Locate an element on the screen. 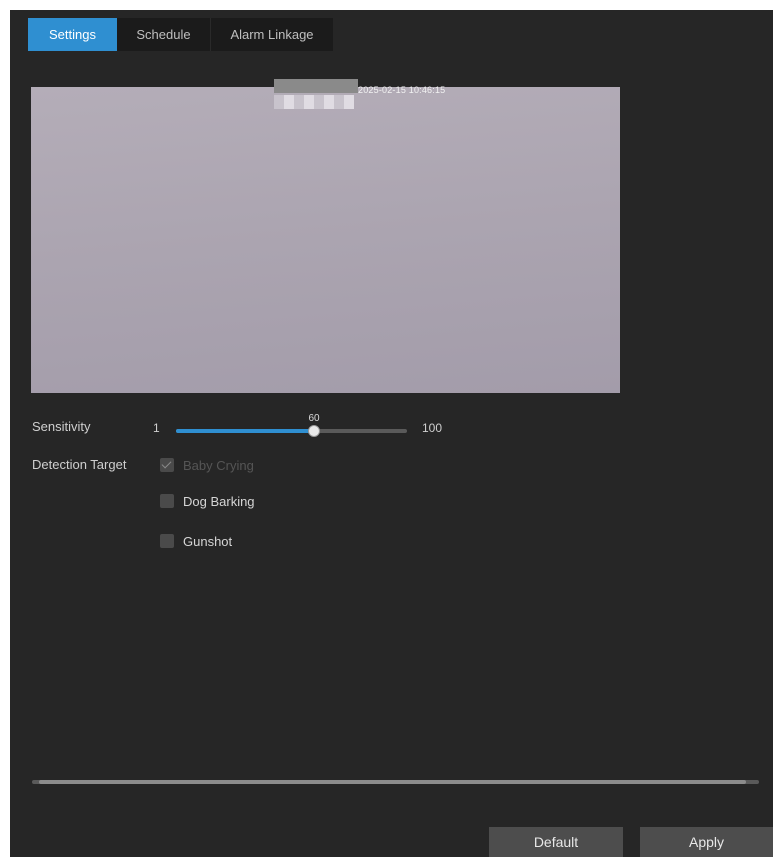 This screenshot has height=857, width=779. tab-settings: Settings is located at coordinates (72, 34).